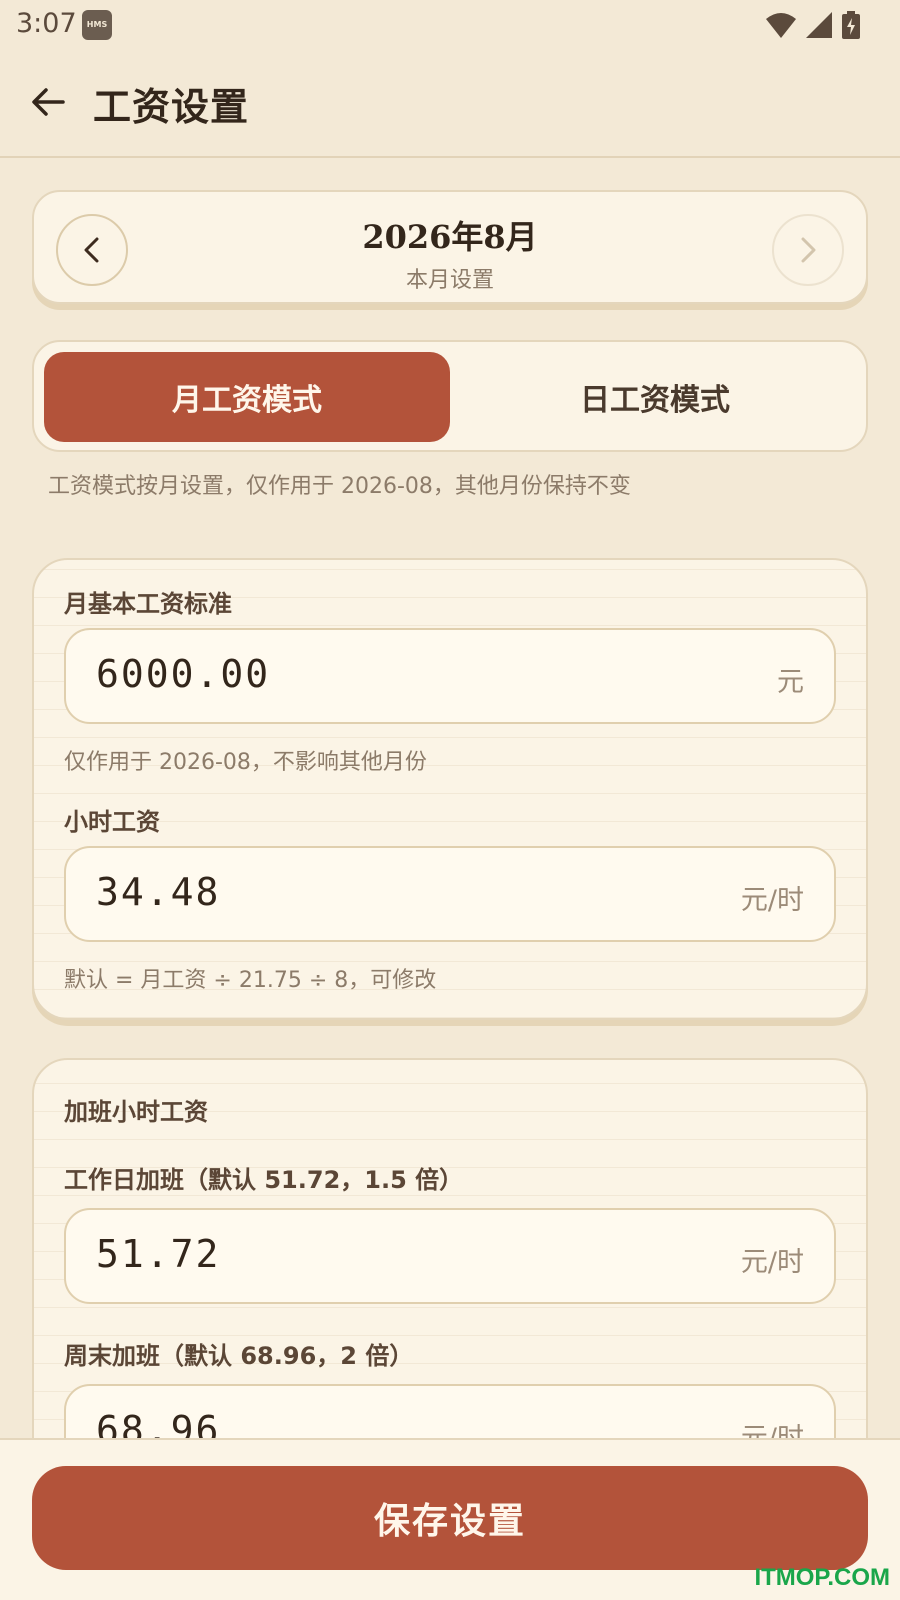 The image size is (900, 1600). I want to click on month-selector: 2026年8月 本月设置, so click(450, 247).